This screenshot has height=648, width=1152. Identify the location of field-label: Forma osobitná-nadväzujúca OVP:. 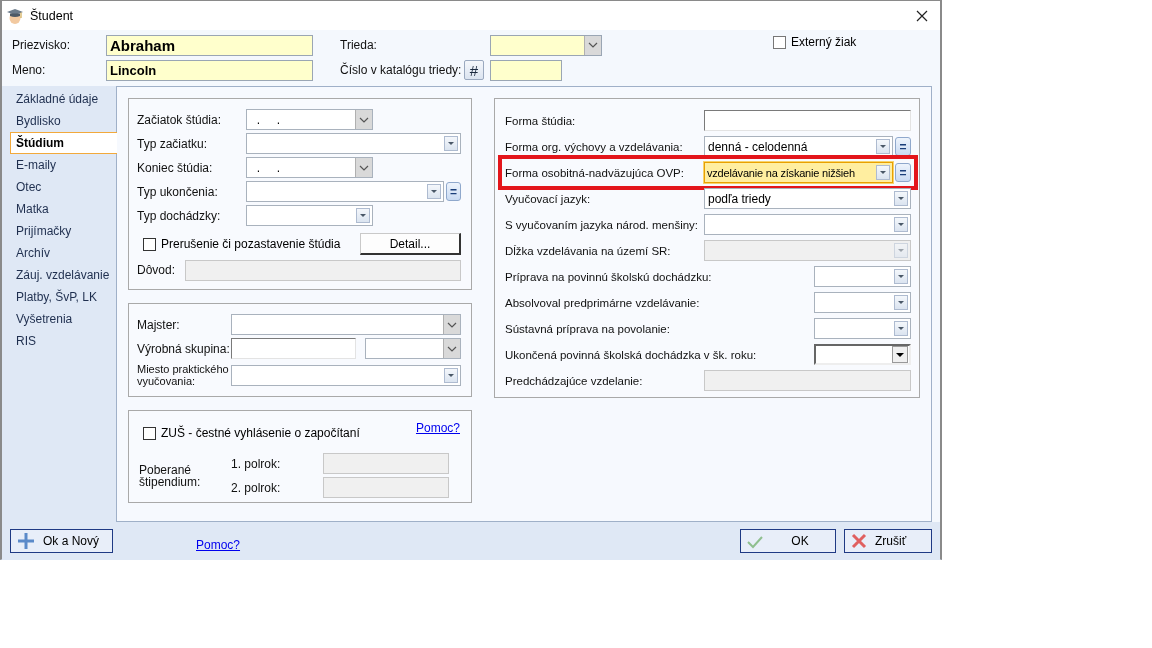
(595, 172).